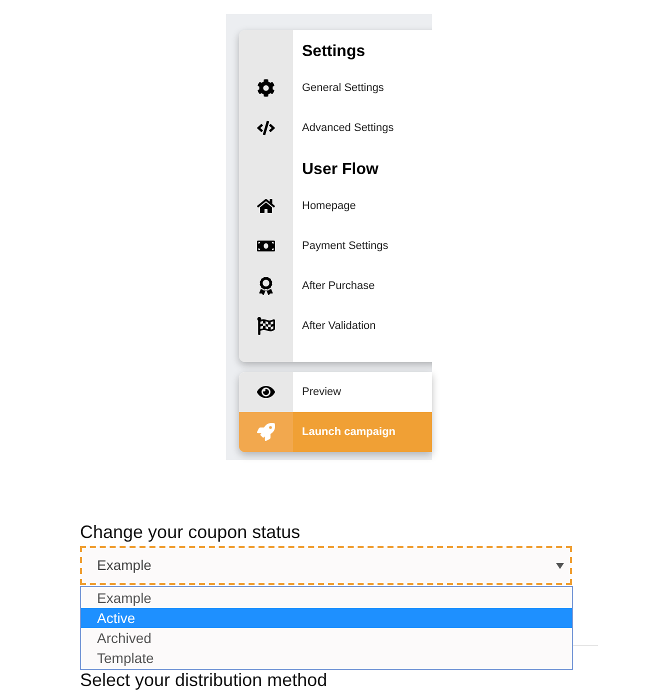 The width and height of the screenshot is (648, 693). I want to click on rocket-icon, so click(266, 432).